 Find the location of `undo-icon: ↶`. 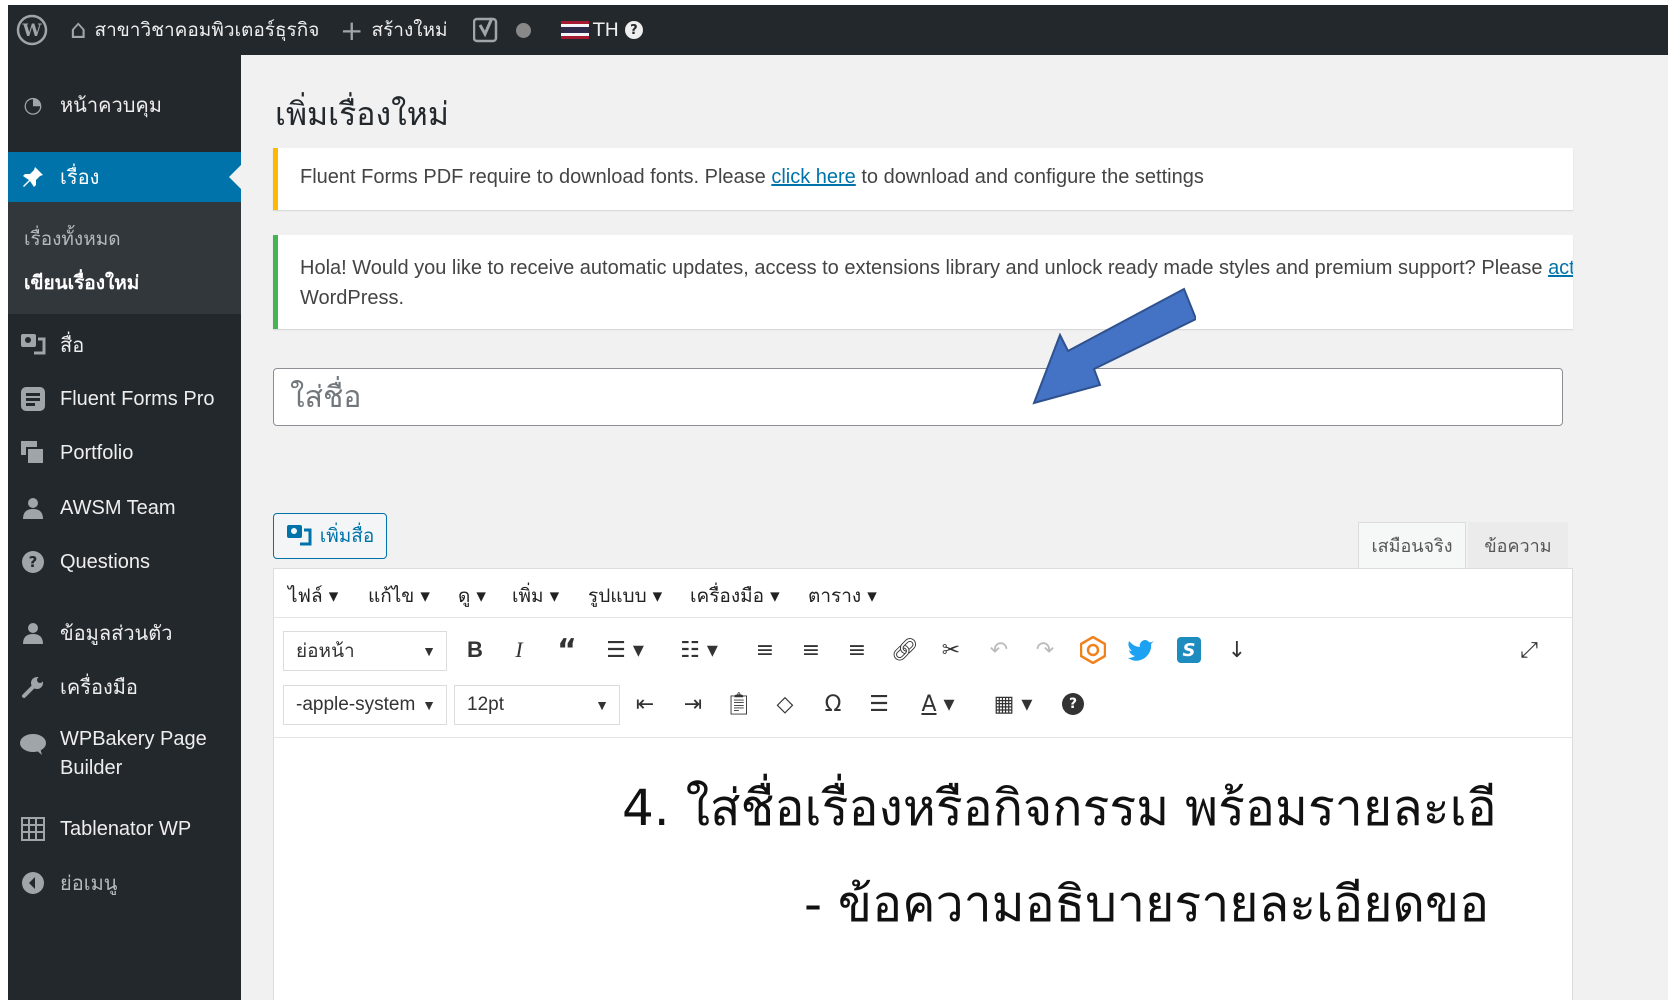

undo-icon: ↶ is located at coordinates (999, 650).